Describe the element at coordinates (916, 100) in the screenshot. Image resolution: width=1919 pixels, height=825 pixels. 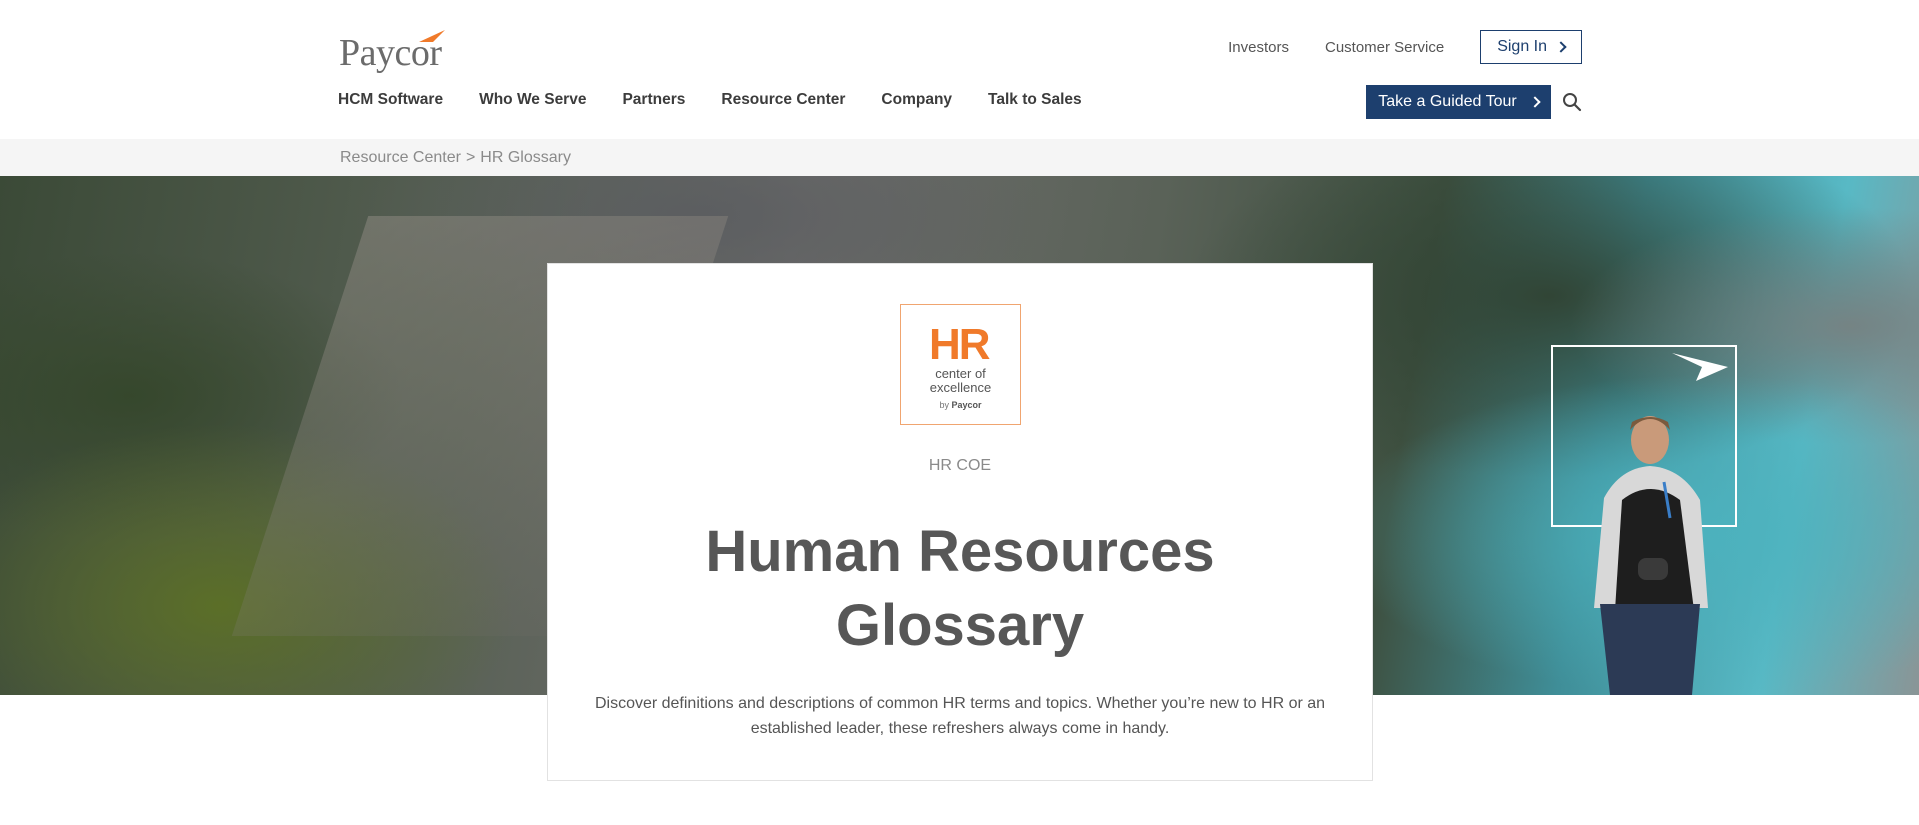
I see `nav-company: Company` at that location.